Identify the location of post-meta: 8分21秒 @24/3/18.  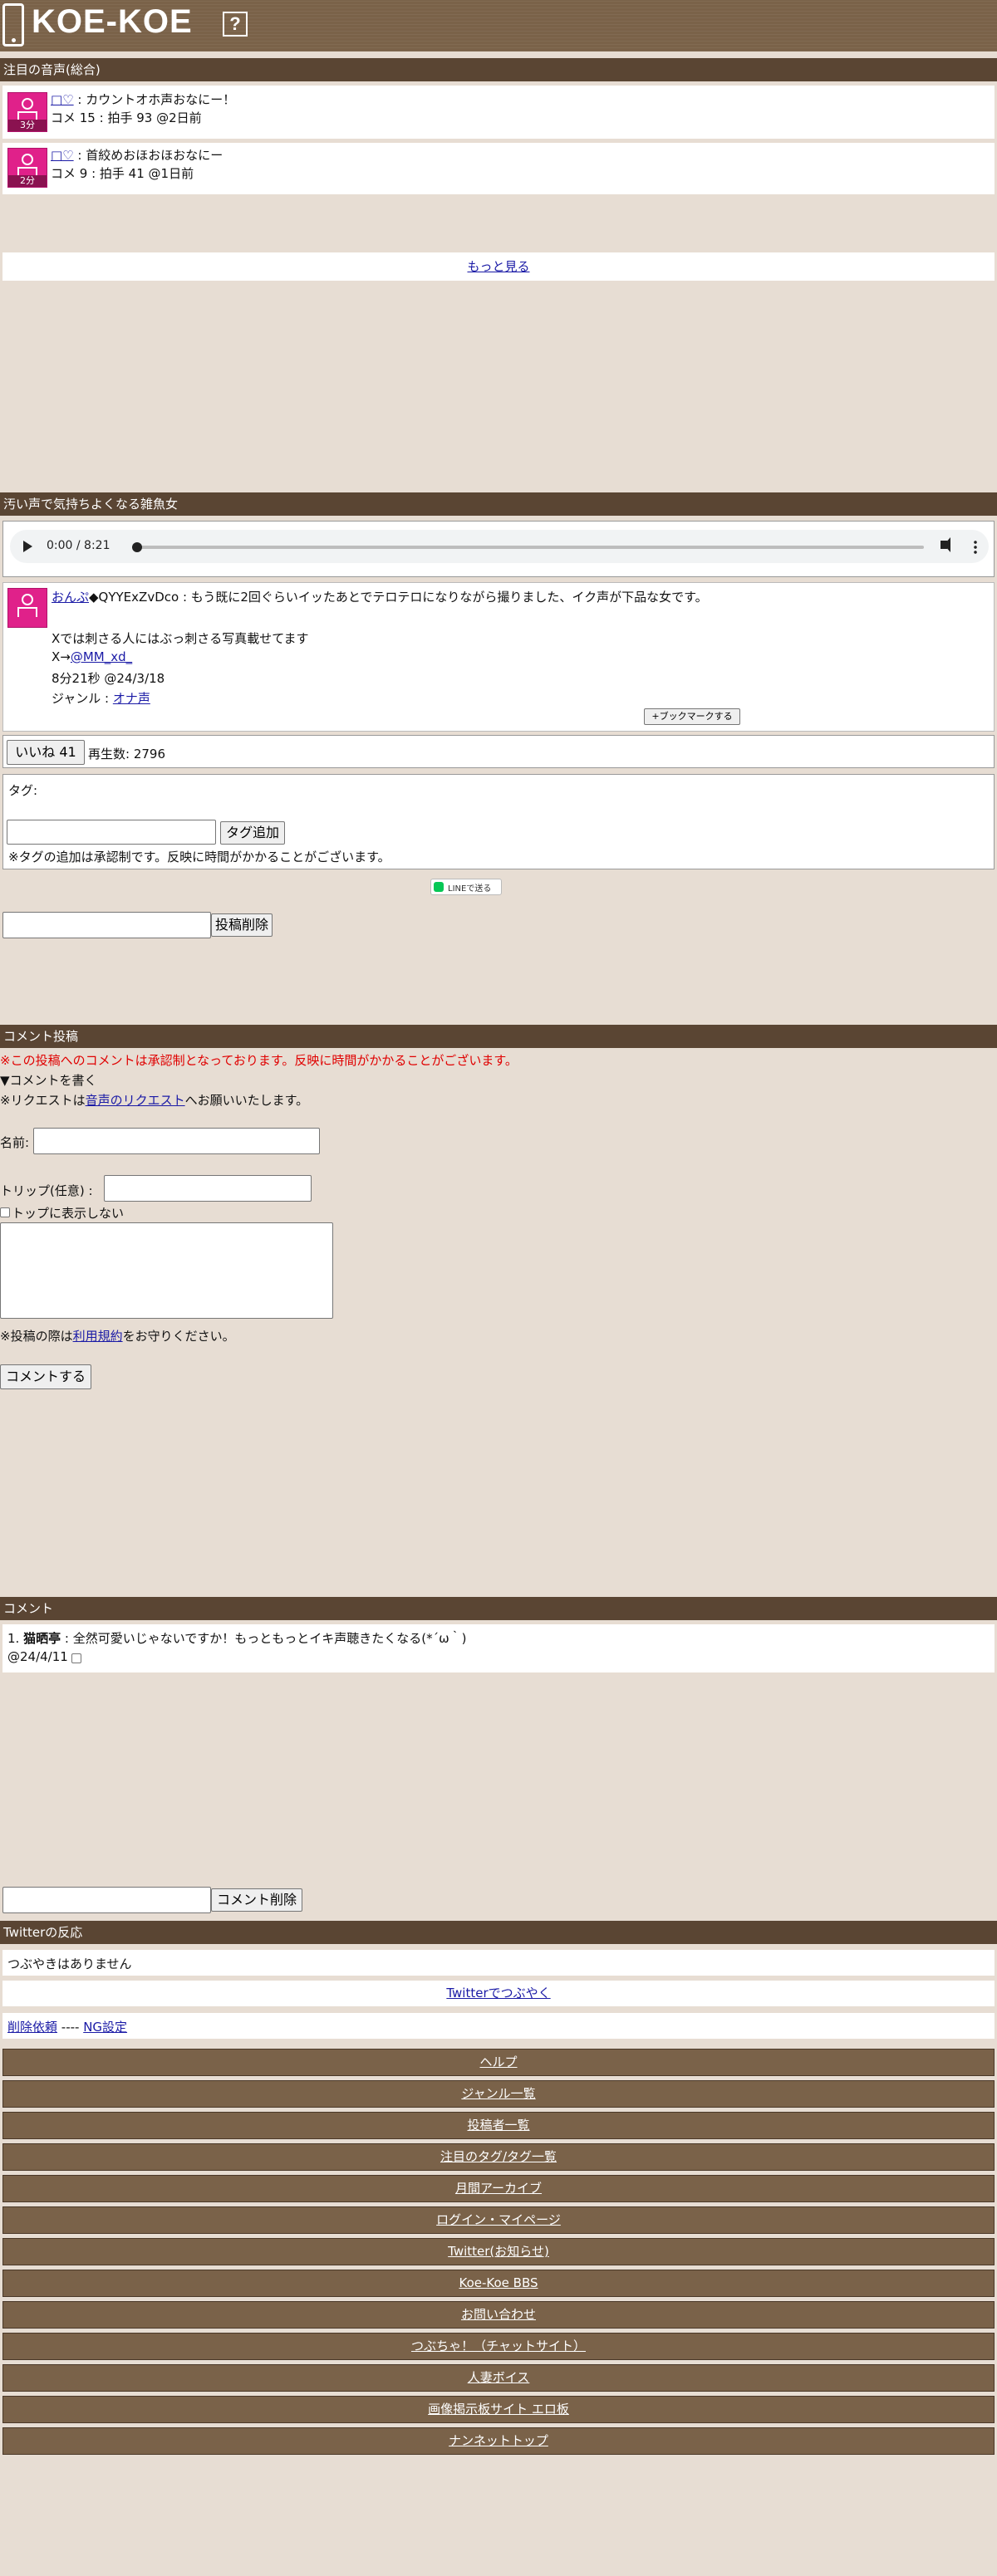
(109, 678).